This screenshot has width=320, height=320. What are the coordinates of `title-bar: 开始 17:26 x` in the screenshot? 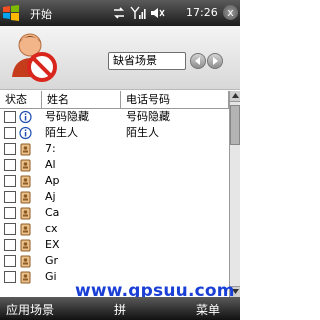 It's located at (120, 13).